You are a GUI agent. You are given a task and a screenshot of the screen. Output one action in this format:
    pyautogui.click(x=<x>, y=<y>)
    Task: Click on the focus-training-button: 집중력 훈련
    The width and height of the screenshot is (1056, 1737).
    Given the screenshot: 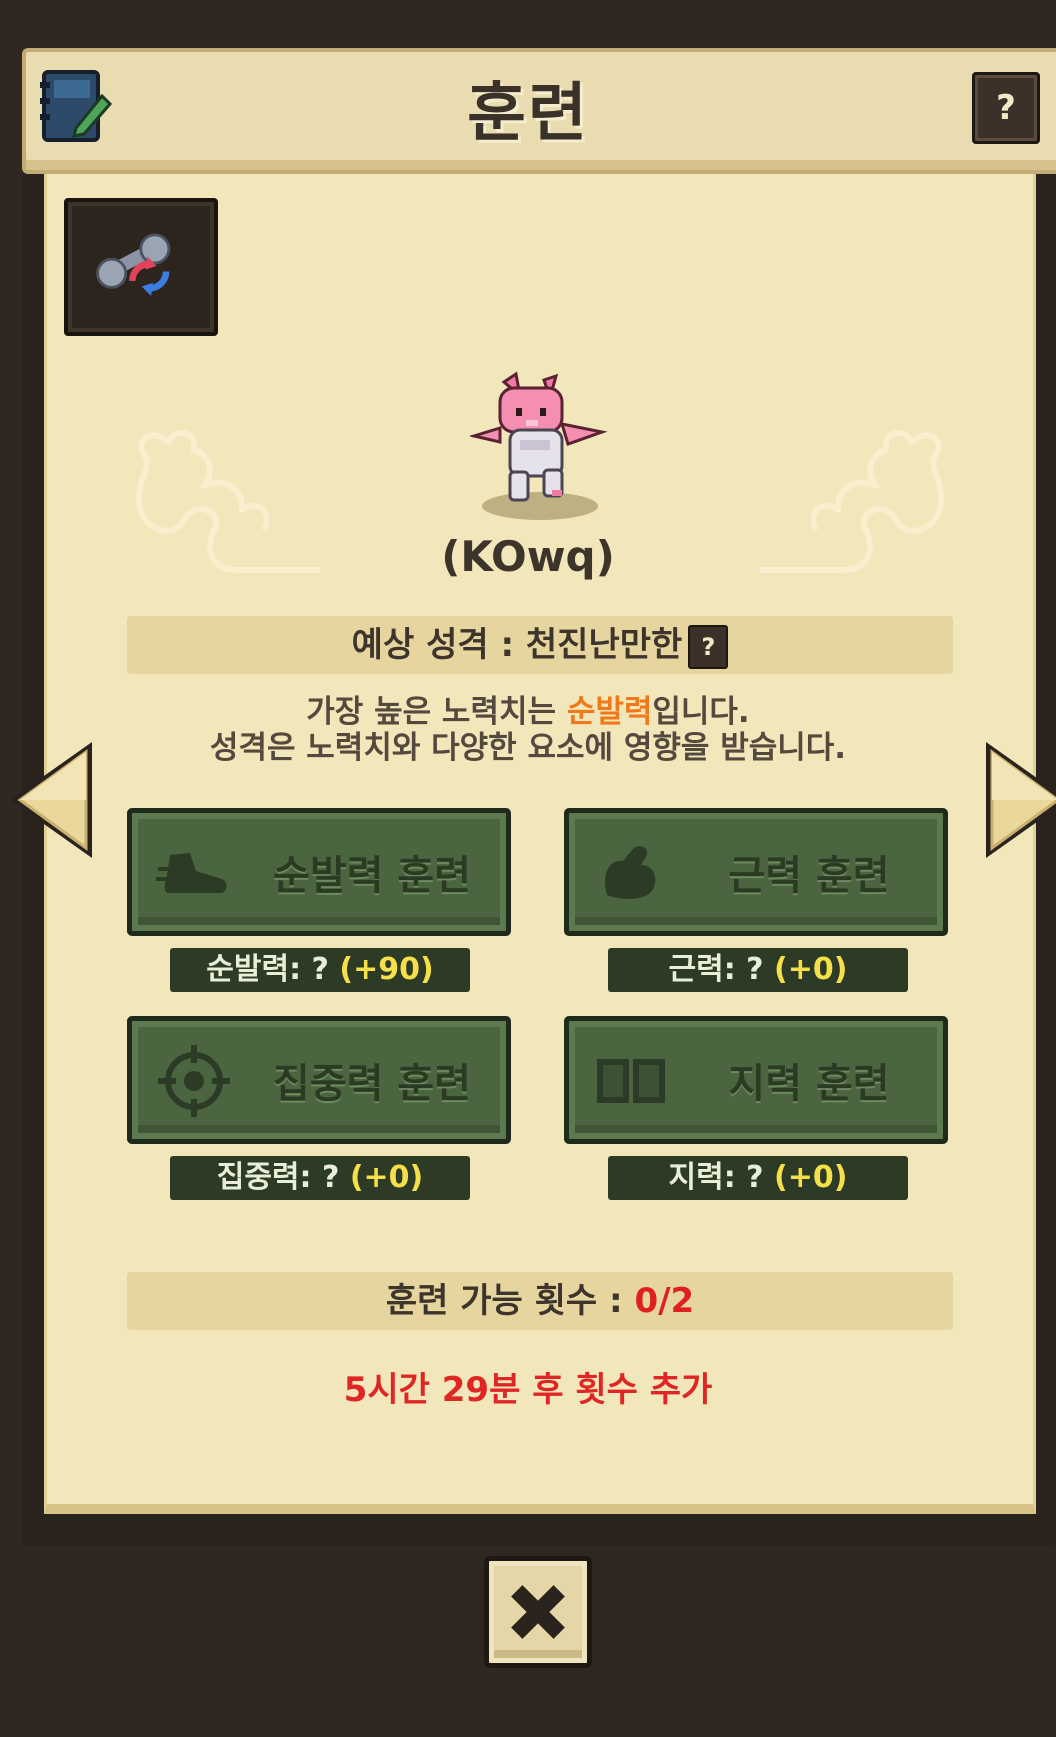 What is the action you would take?
    pyautogui.click(x=319, y=1080)
    